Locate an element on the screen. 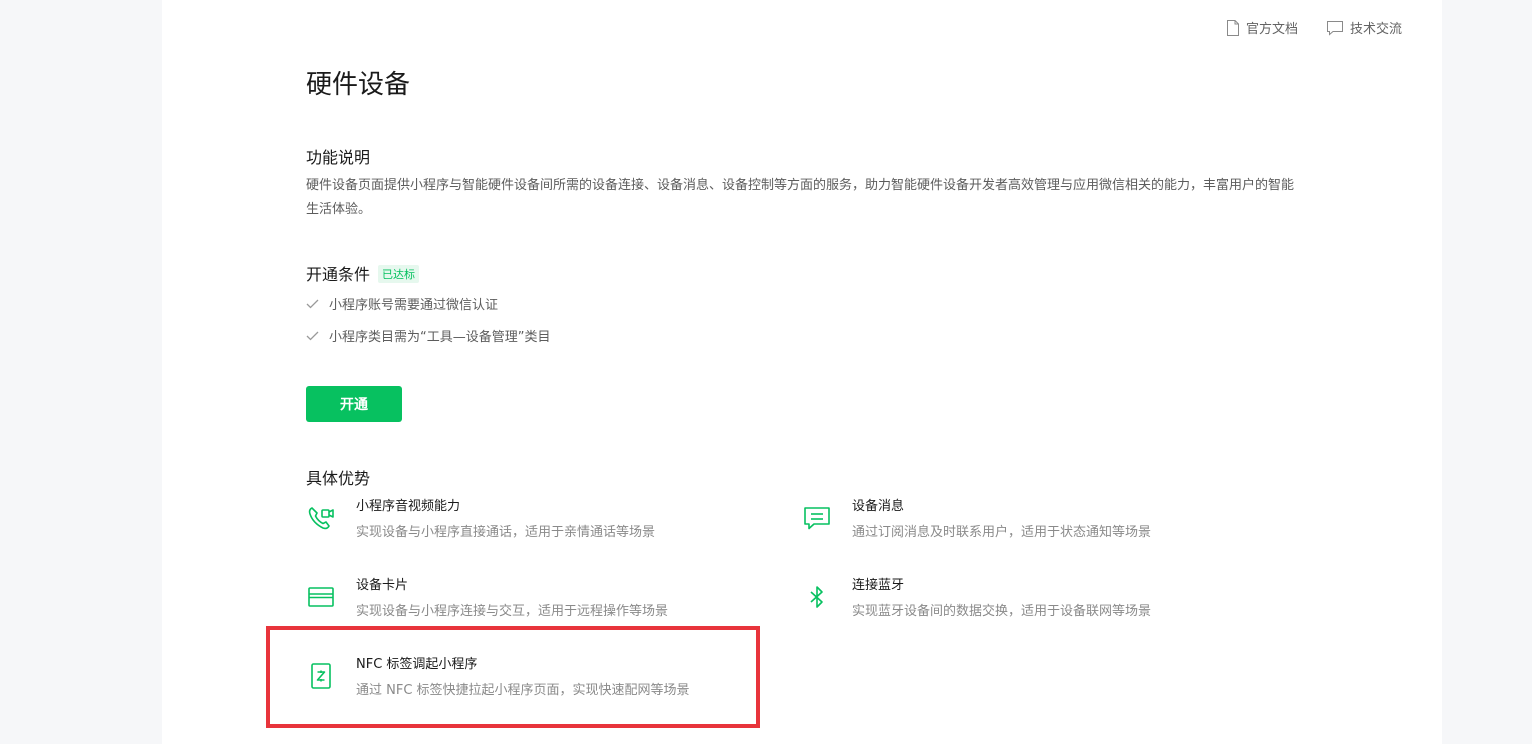 The height and width of the screenshot is (744, 1532). feature-item-bluetooth: 连接蓝牙 实现蓝牙设备间的数据交换，适用于设备联网等场景 is located at coordinates (976, 599).